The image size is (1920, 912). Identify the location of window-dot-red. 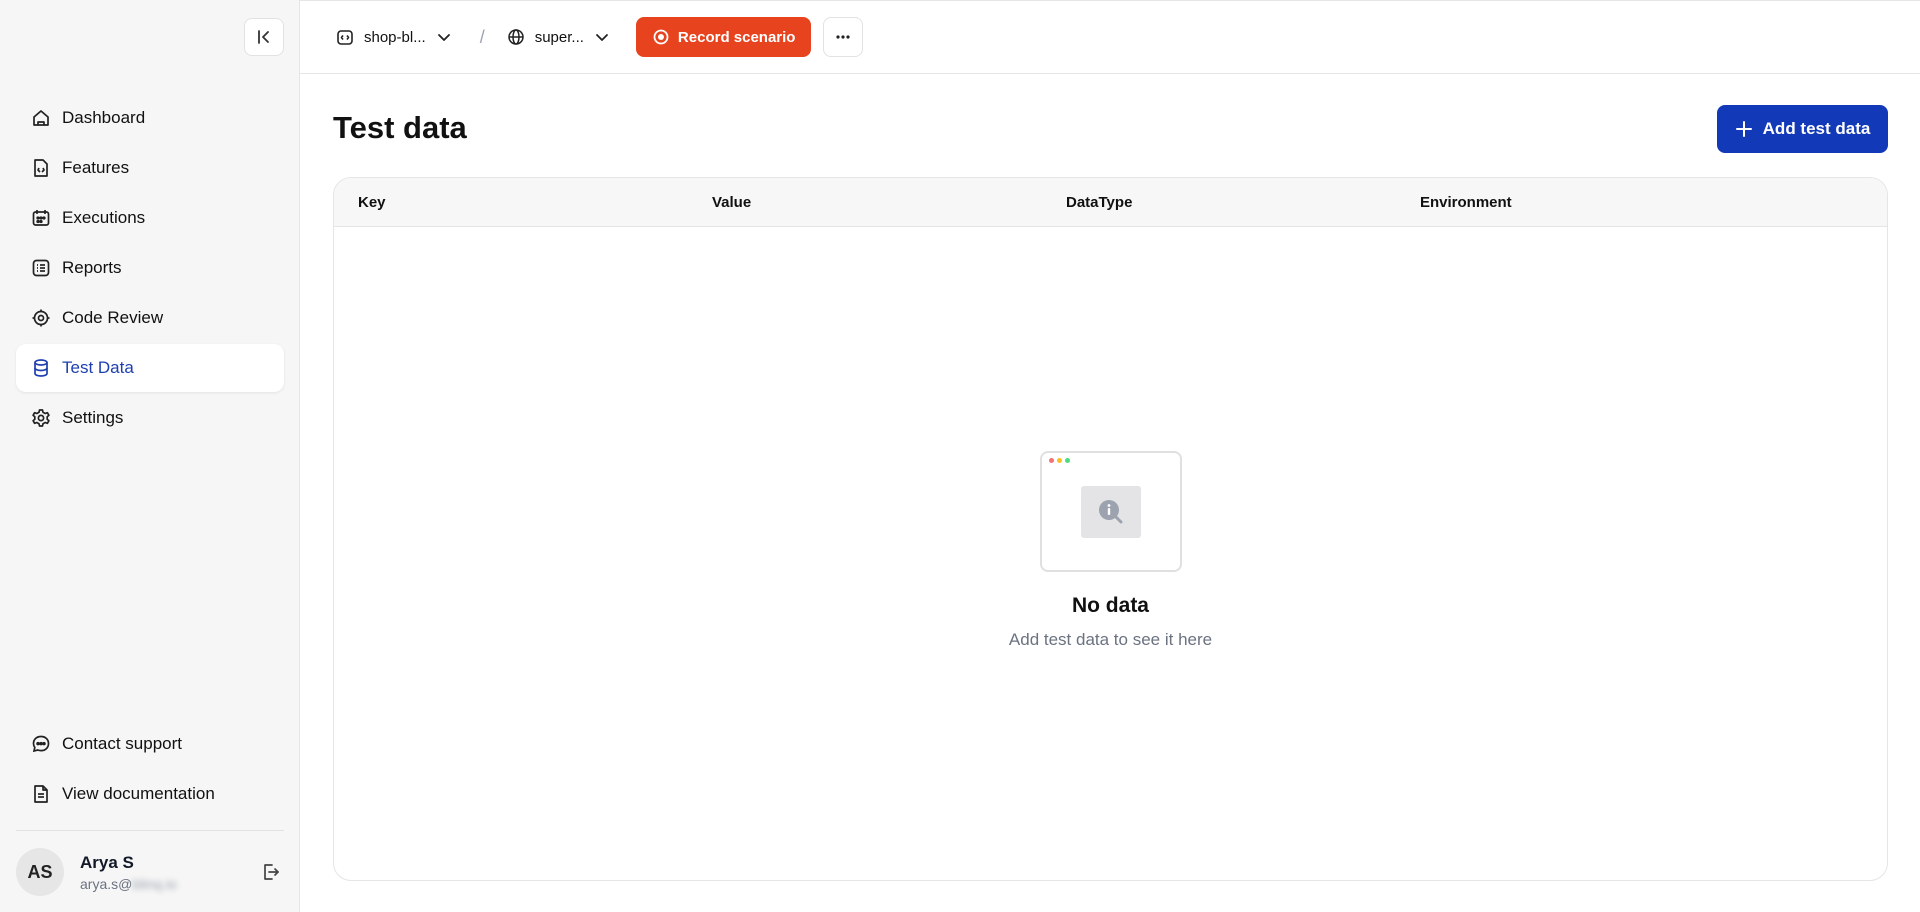
(1051, 460).